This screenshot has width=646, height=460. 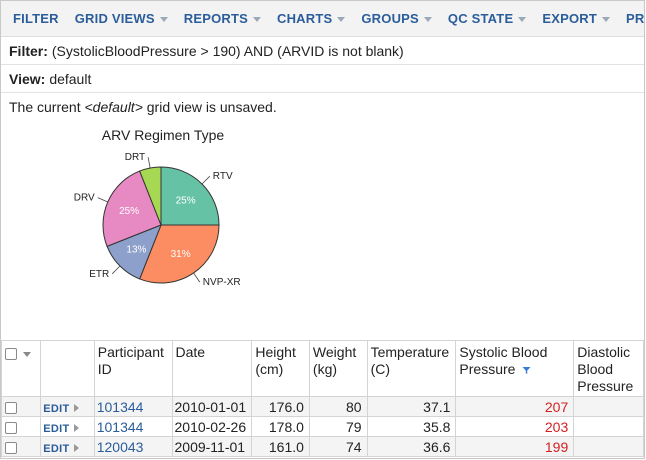 I want to click on table-row: EDIT 101344 2010-02-26 178.0 79 35.8 203, so click(x=322, y=426).